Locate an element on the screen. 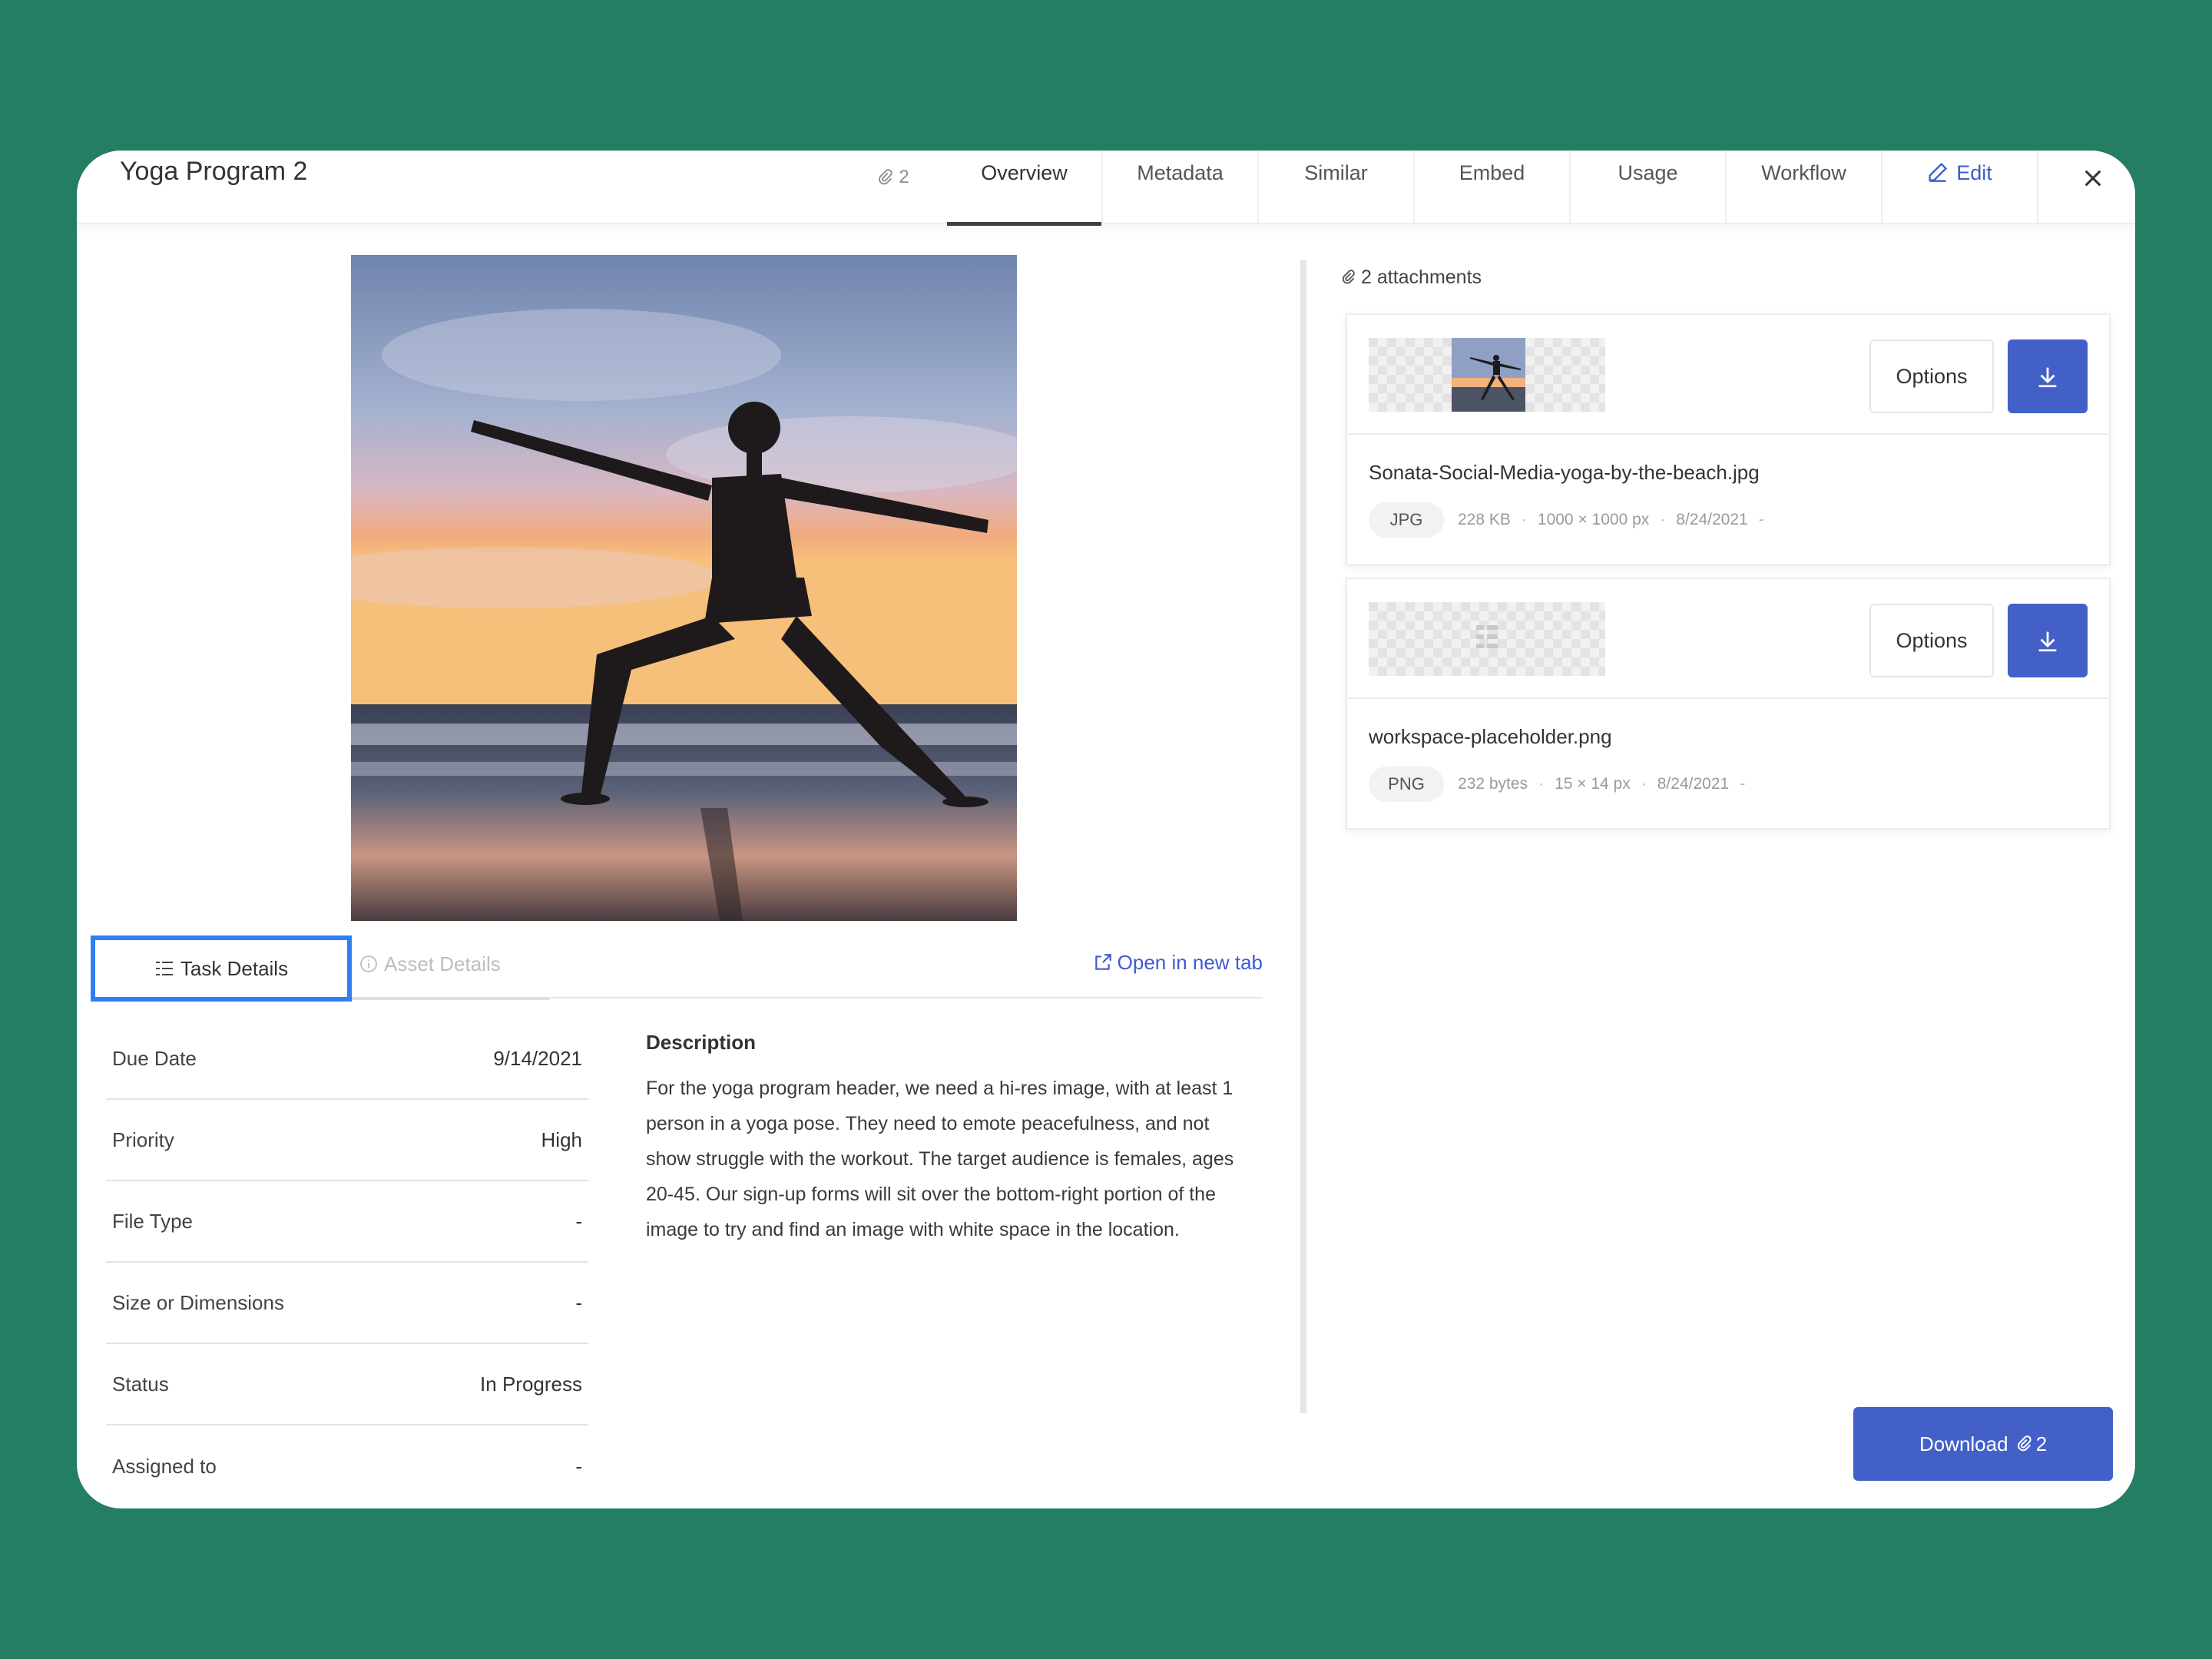 The image size is (2212, 1659). asset-preview-image is located at coordinates (684, 588).